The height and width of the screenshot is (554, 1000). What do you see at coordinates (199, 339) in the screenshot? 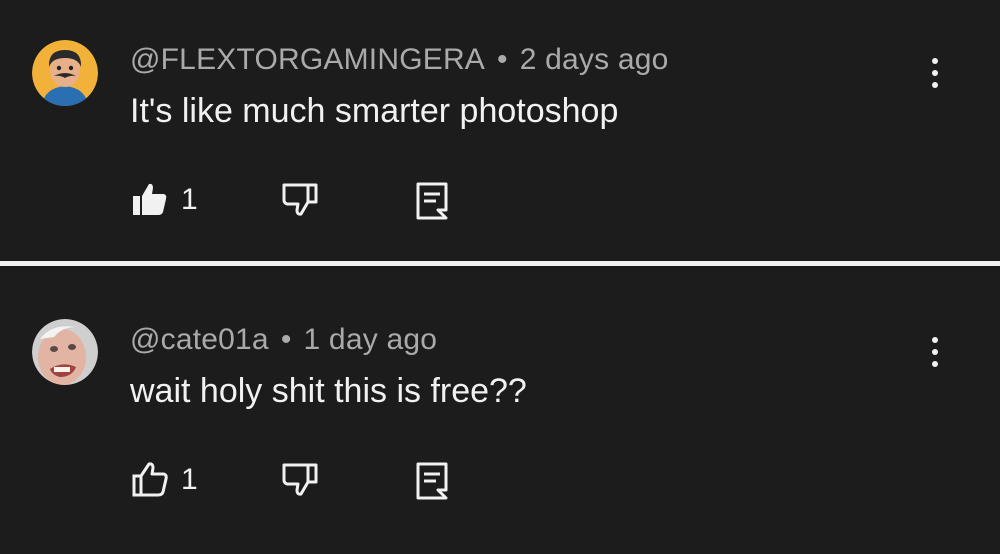
I see `author-name: @cate01a` at bounding box center [199, 339].